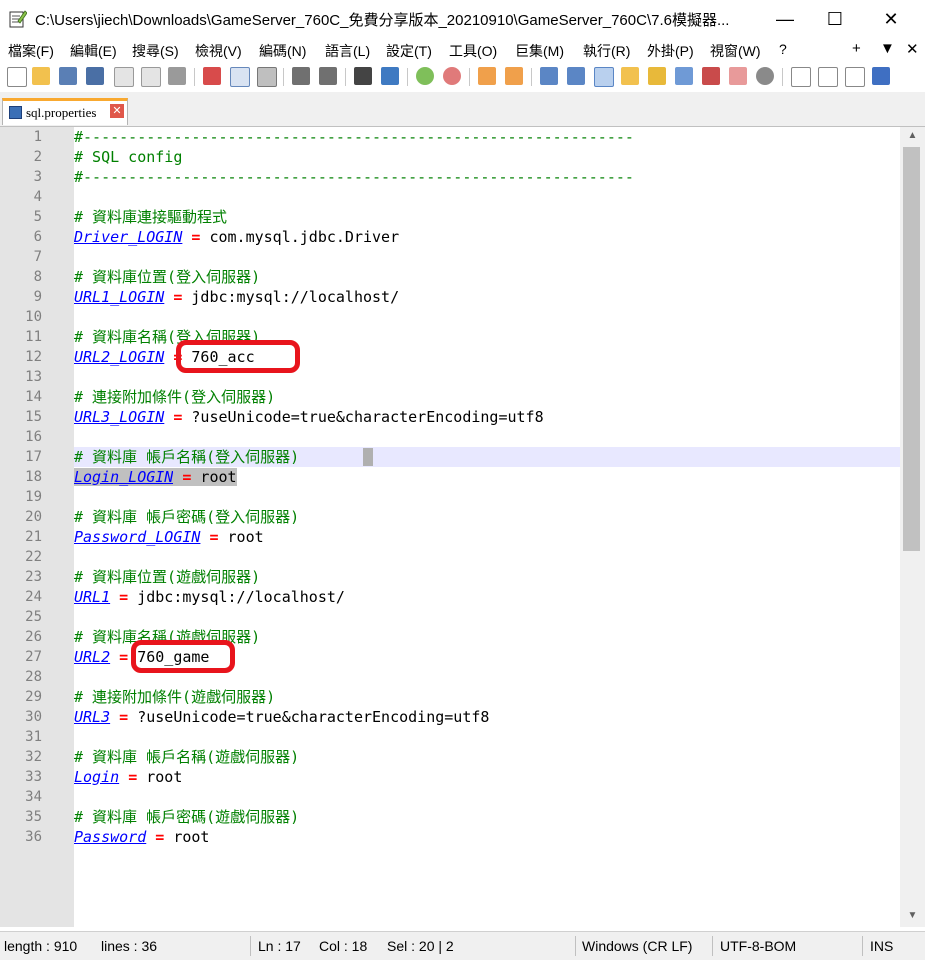 This screenshot has width=925, height=960. Describe the element at coordinates (487, 597) in the screenshot. I see `code-line: URL1 = jdbc:mysql://localhost/` at that location.